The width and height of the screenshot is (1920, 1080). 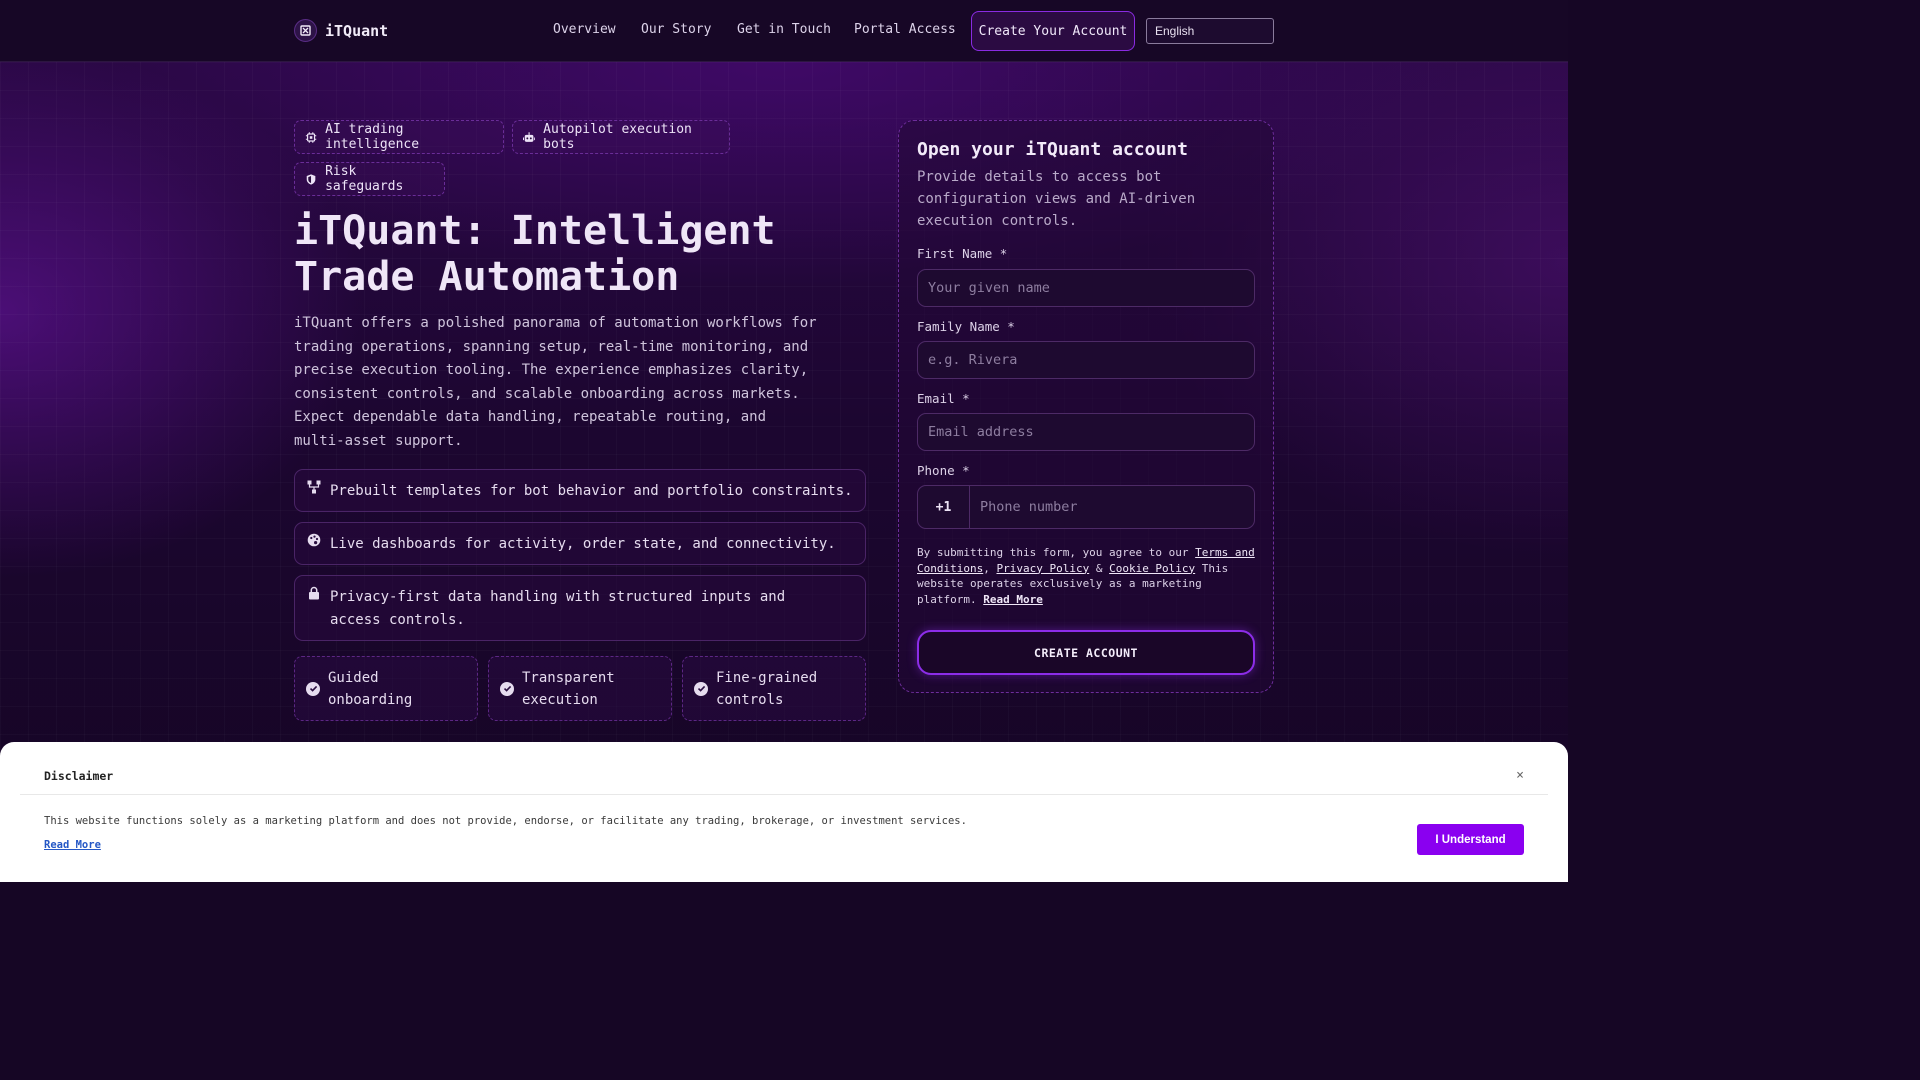 What do you see at coordinates (314, 540) in the screenshot?
I see `palette-icon` at bounding box center [314, 540].